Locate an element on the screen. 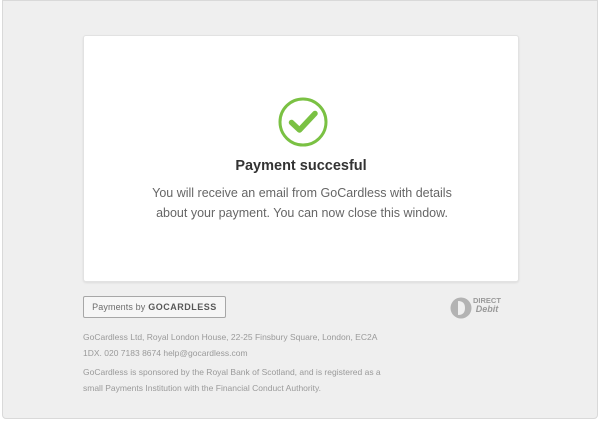  checkmark-circle-icon is located at coordinates (303, 122).